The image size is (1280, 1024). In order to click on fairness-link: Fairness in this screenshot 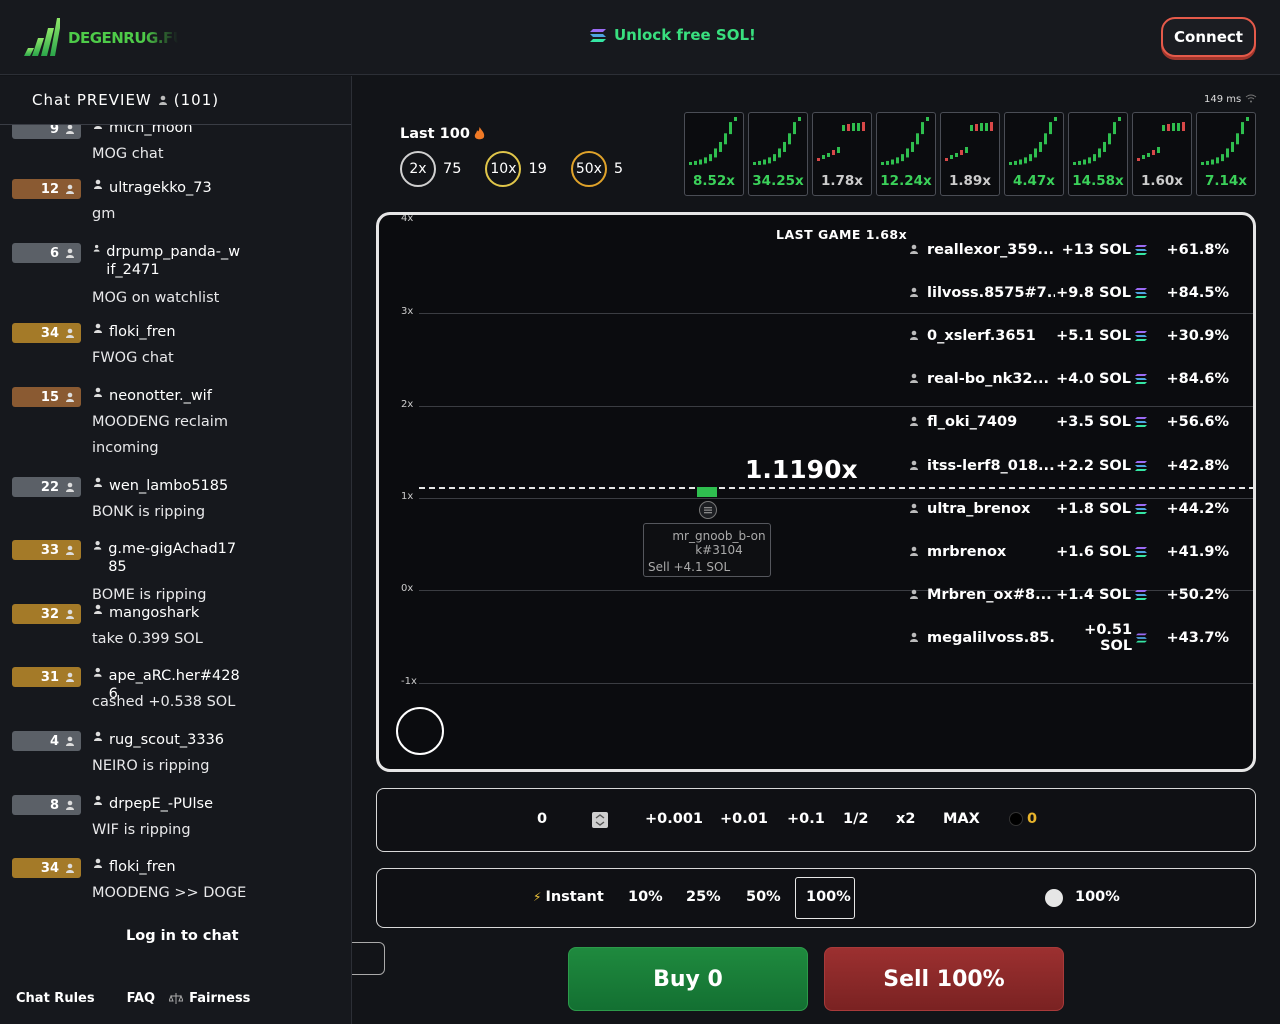, I will do `click(209, 998)`.